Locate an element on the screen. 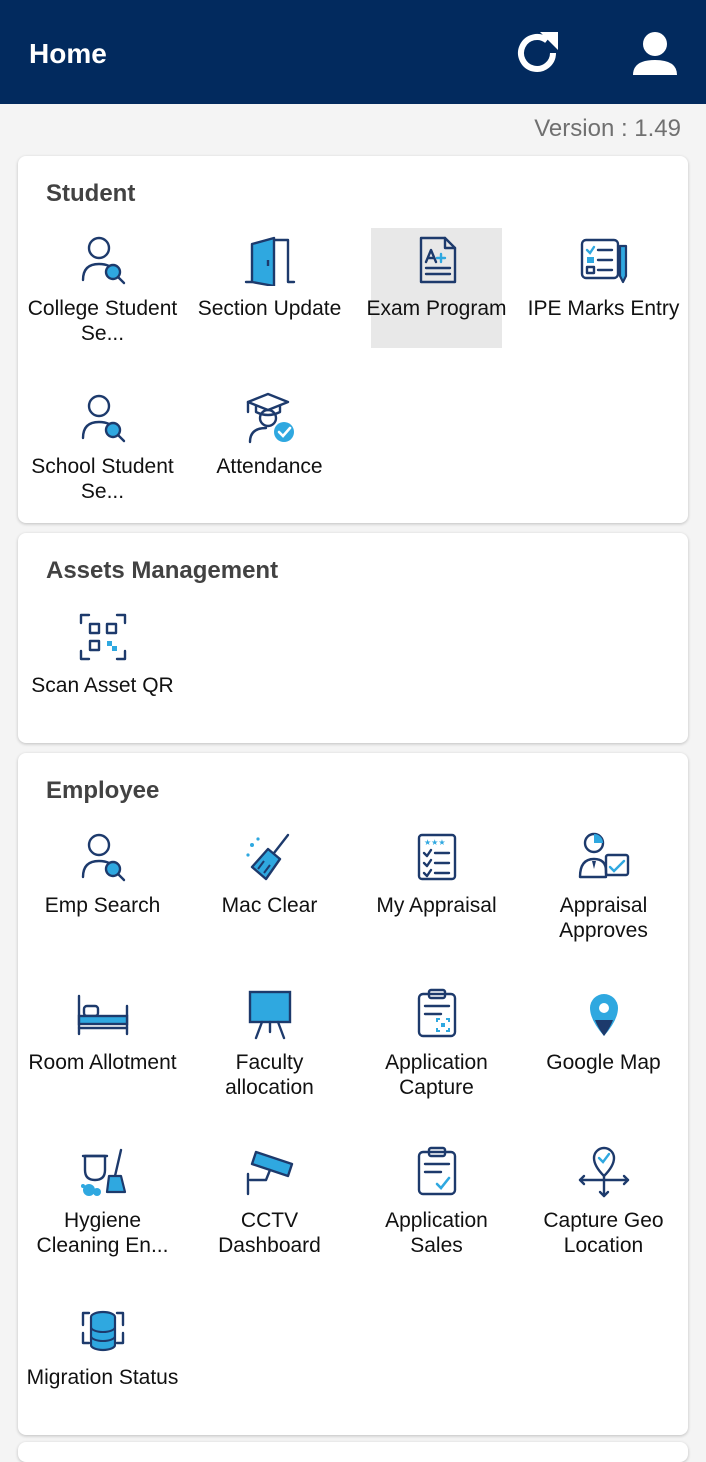  door-icon is located at coordinates (270, 261).